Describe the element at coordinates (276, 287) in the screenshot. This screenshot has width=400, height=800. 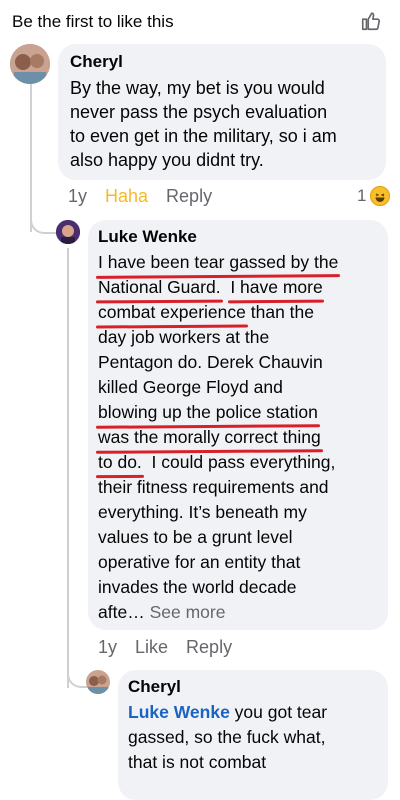
I see `underlined-text: I have more` at that location.